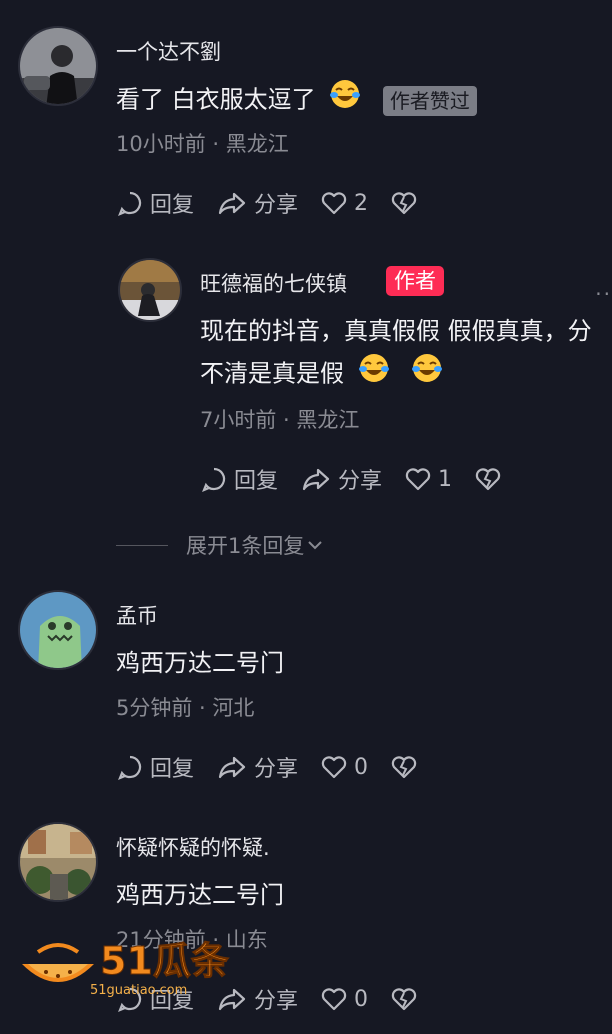 This screenshot has width=612, height=1034. Describe the element at coordinates (142, 545) in the screenshot. I see `divider-line` at that location.